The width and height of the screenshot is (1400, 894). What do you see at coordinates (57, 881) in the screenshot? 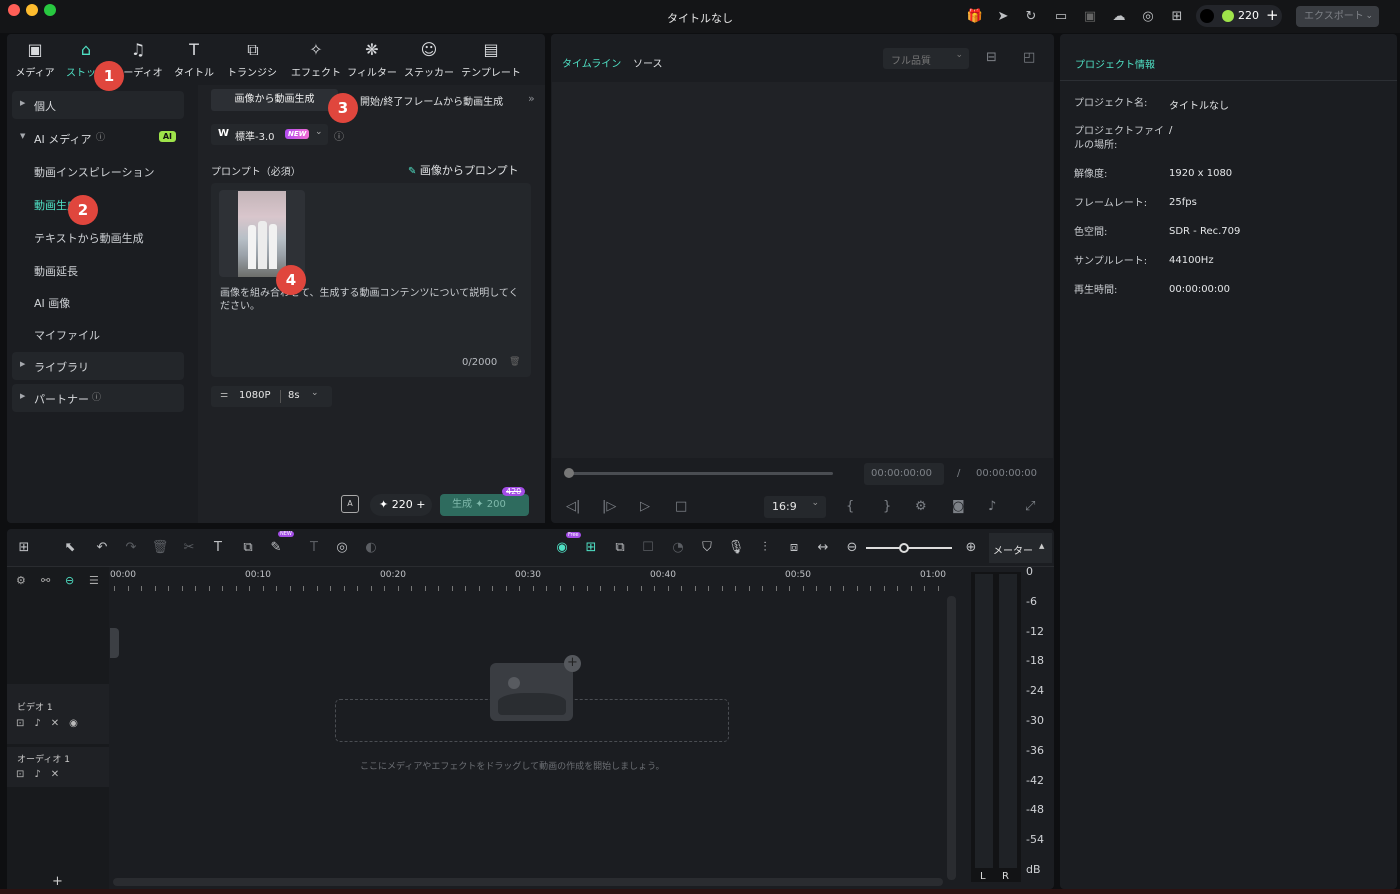
I see `add-track-icon: +` at bounding box center [57, 881].